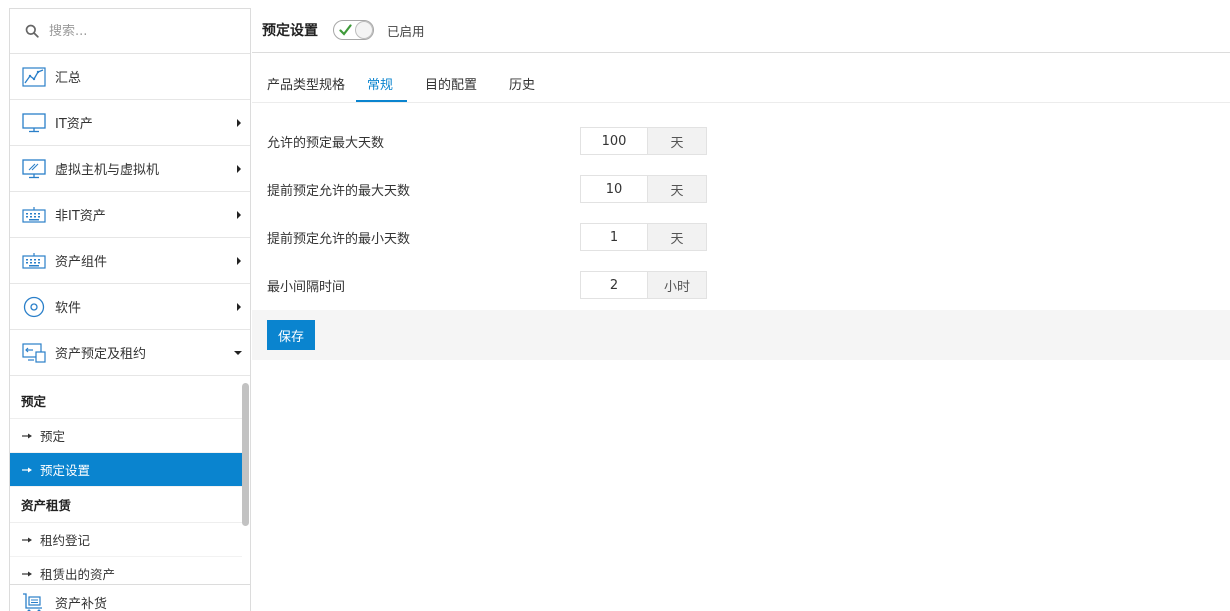 The height and width of the screenshot is (611, 1230). What do you see at coordinates (406, 31) in the screenshot?
I see `toggle-status-text: 已启用` at bounding box center [406, 31].